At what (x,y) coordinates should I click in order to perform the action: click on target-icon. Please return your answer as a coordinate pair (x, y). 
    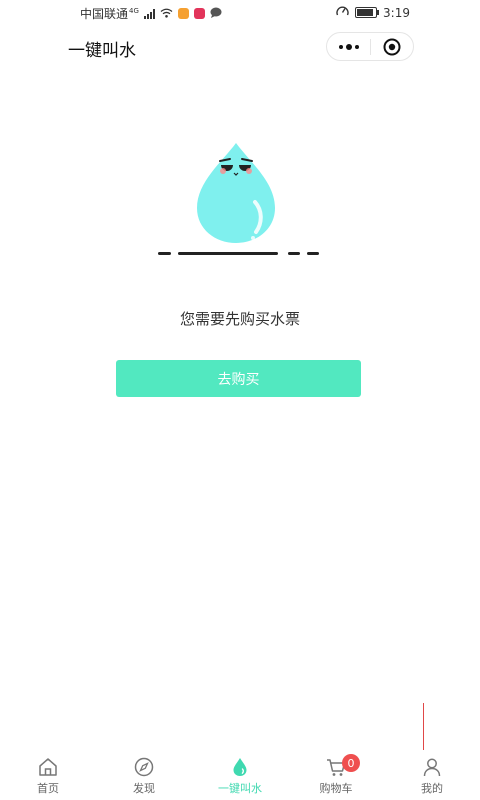
    Looking at the image, I should click on (392, 46).